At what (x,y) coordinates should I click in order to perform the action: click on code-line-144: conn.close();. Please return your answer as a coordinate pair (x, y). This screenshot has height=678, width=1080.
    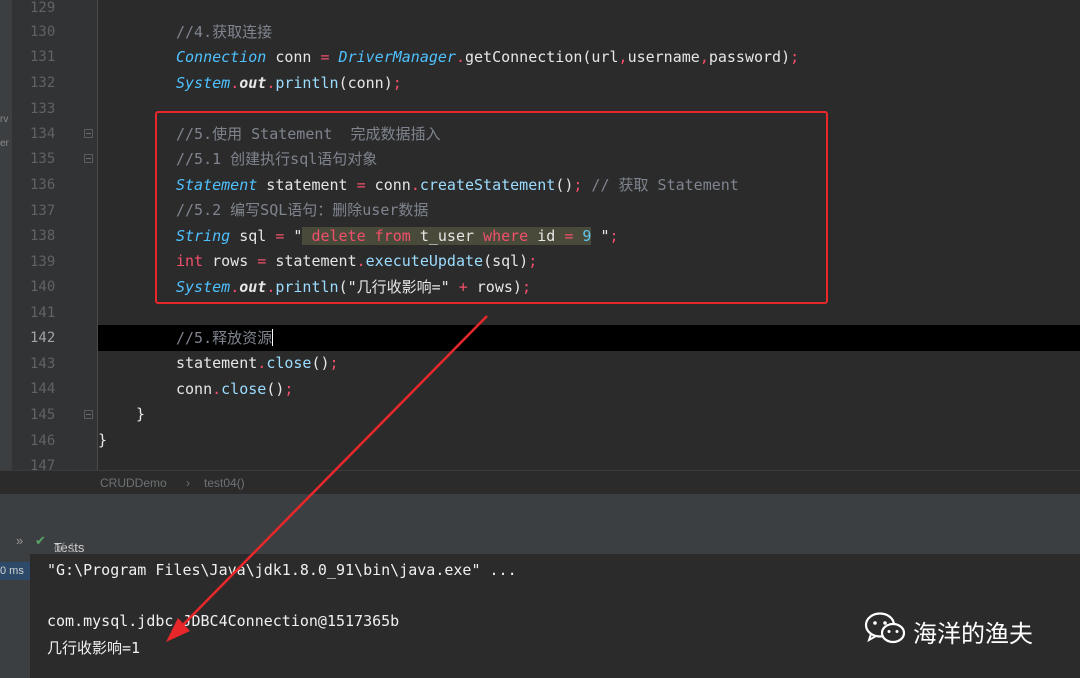
    Looking at the image, I should click on (234, 389).